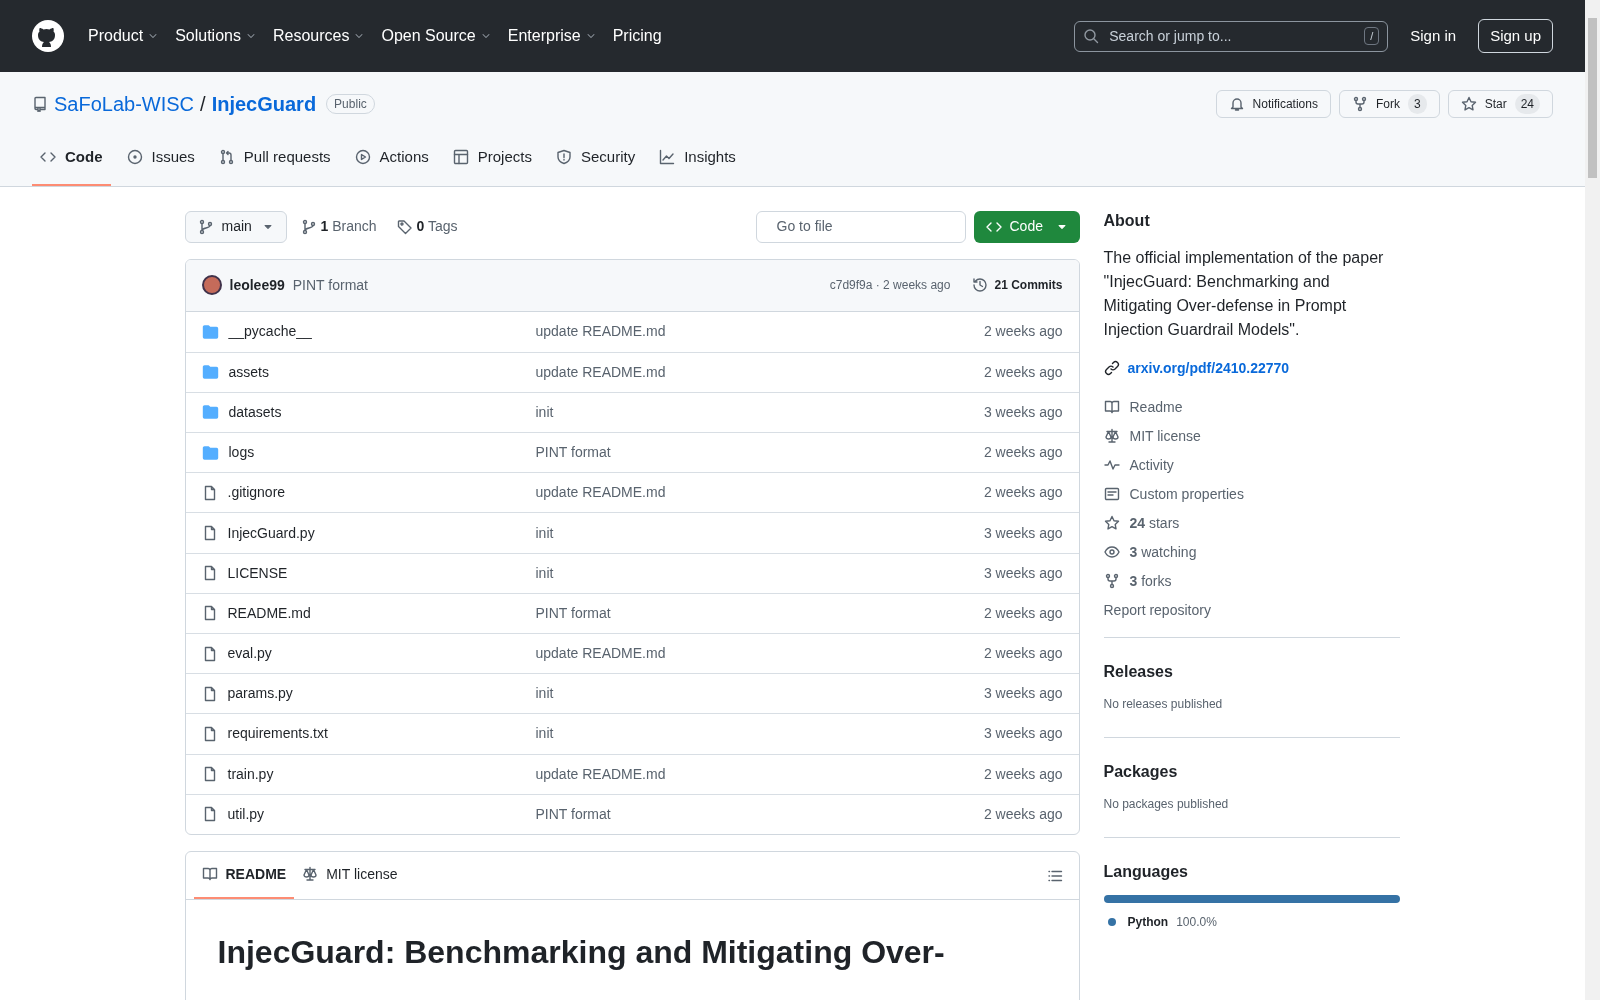 The image size is (1600, 1000). I want to click on tags-link: 0 Tags, so click(427, 226).